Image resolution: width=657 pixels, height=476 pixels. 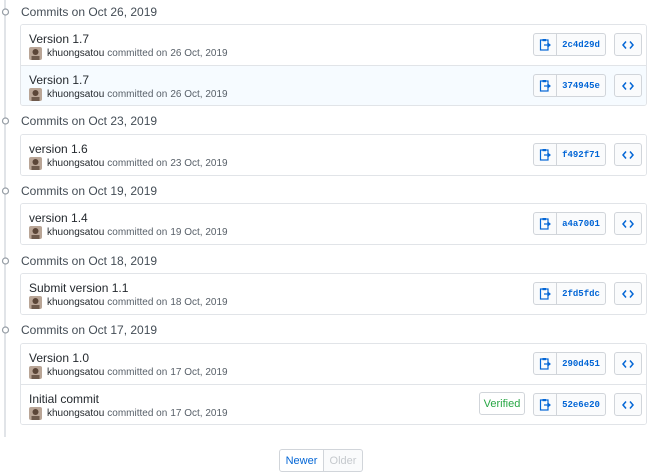 I want to click on commit-date: 26 Oct, 2019, so click(x=199, y=94).